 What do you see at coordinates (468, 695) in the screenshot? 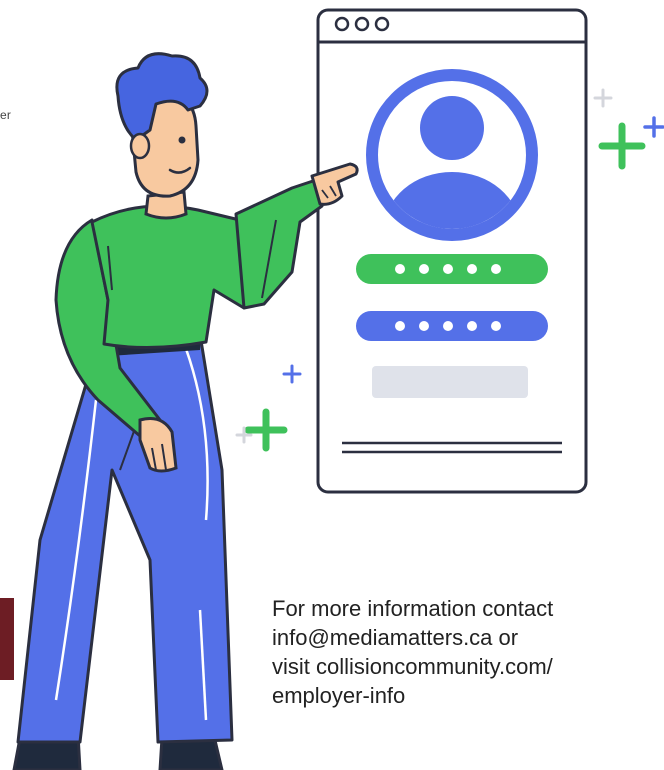
I see `contact-url-line-2: employer-info` at bounding box center [468, 695].